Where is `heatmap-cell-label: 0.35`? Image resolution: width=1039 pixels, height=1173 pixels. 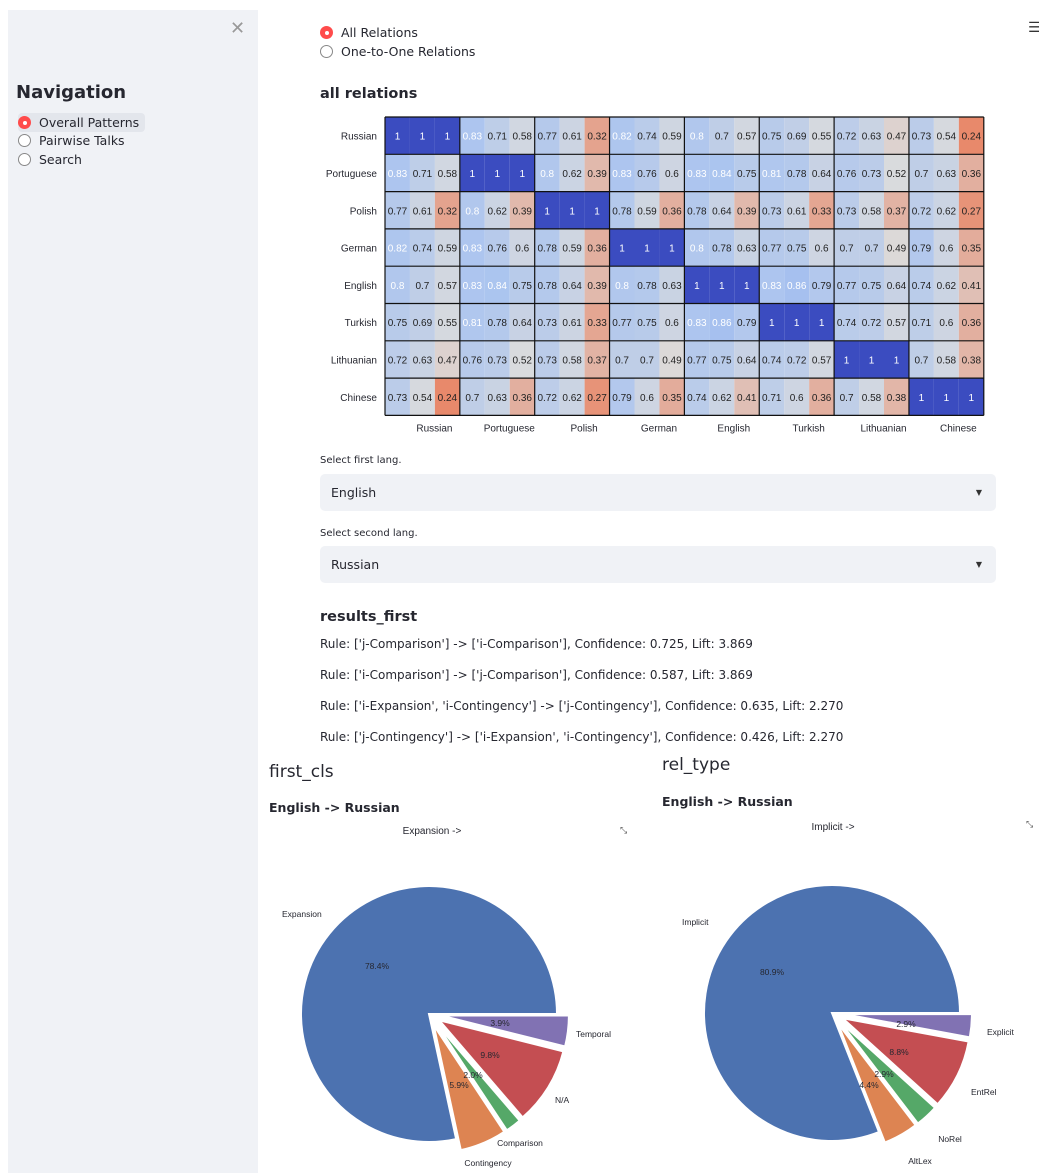 heatmap-cell-label: 0.35 is located at coordinates (672, 398).